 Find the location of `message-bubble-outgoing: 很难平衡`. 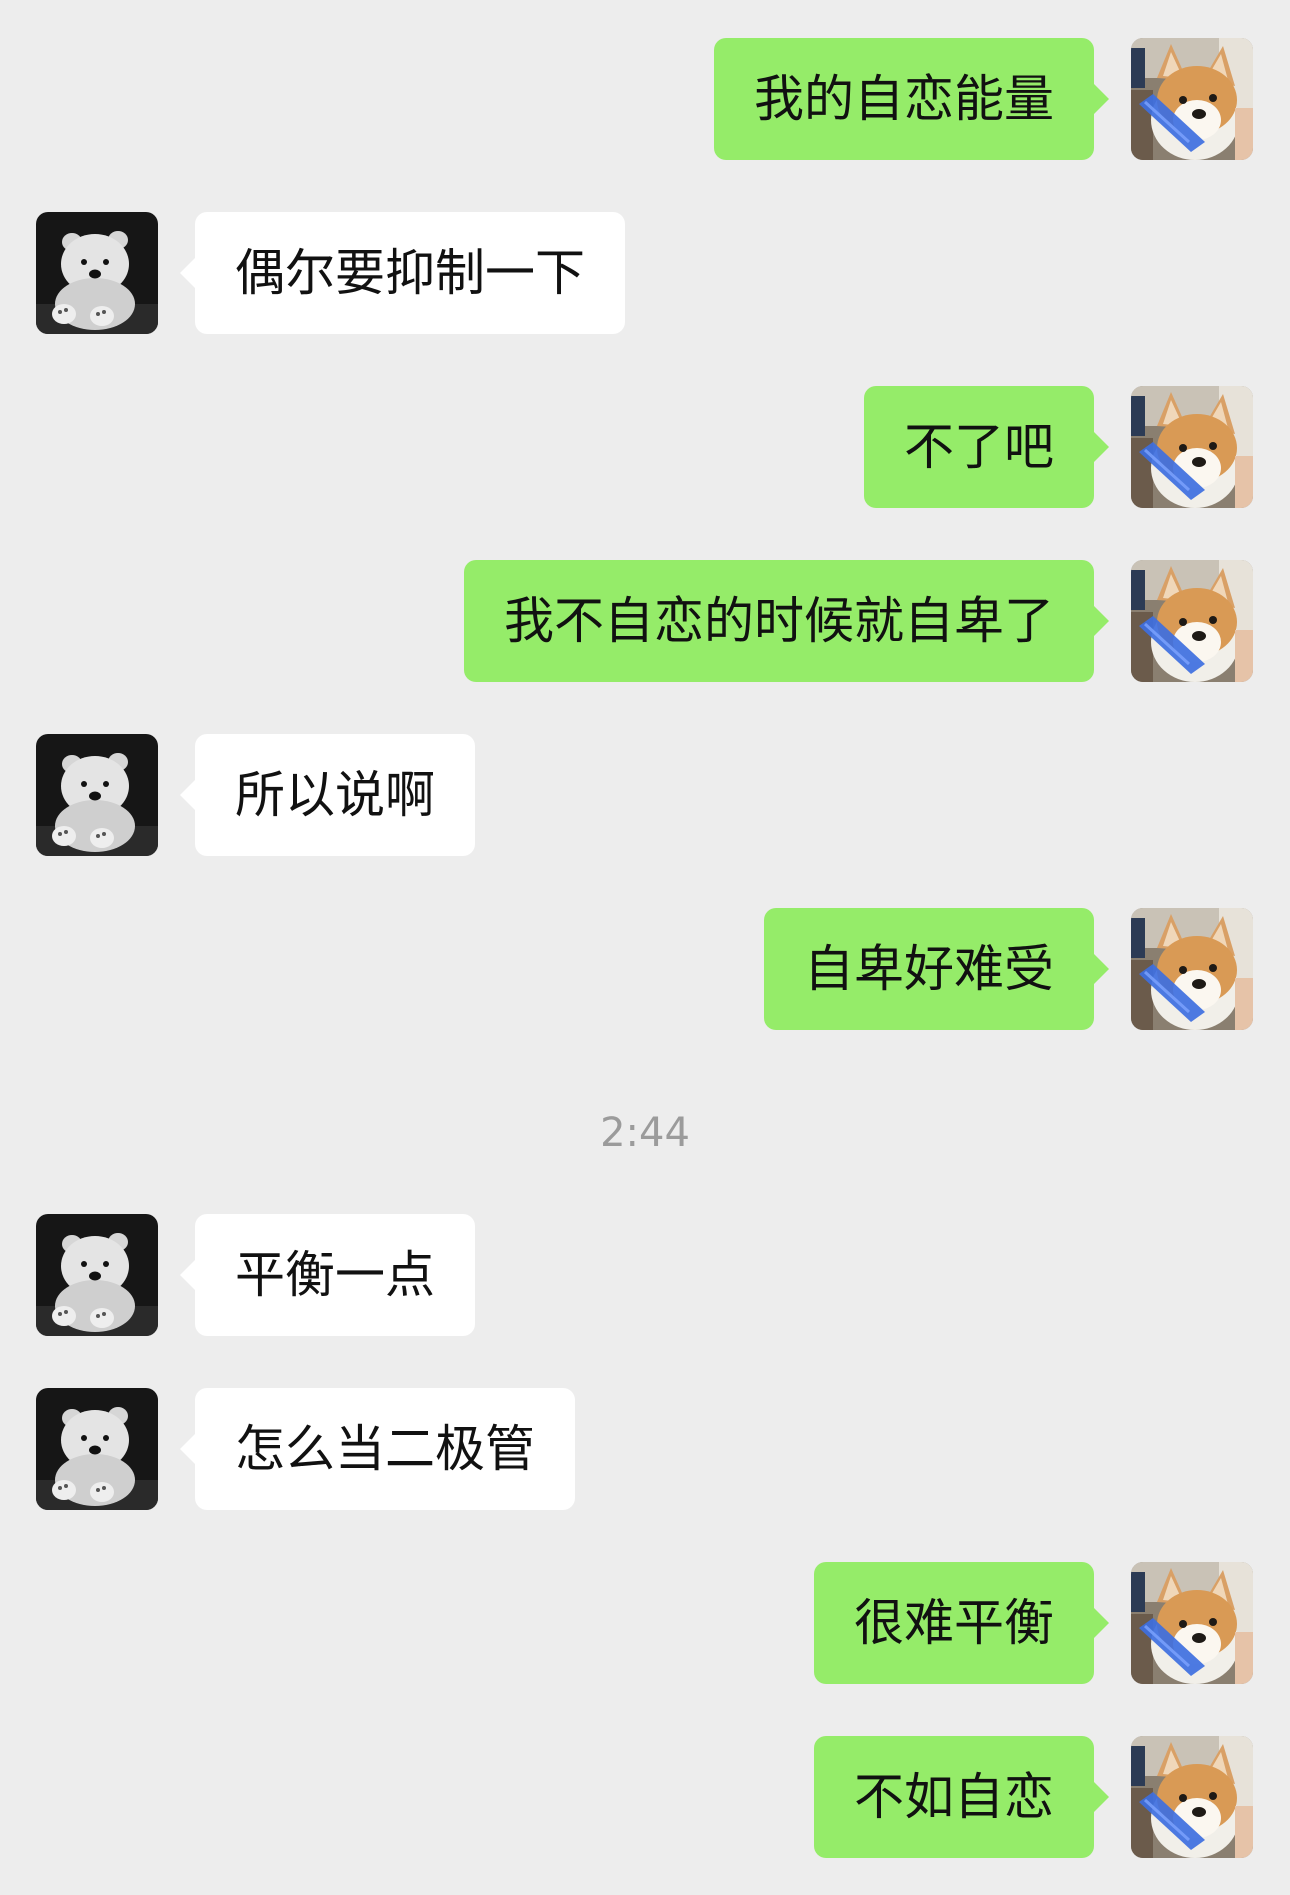

message-bubble-outgoing: 很难平衡 is located at coordinates (961, 1623).